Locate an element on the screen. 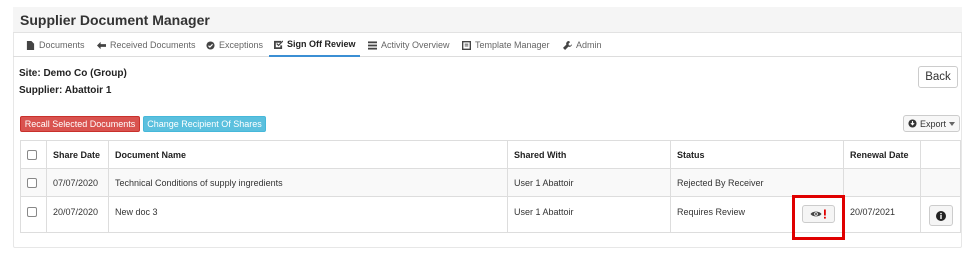 This screenshot has height=257, width=972. tab-documents: Documents is located at coordinates (55, 45).